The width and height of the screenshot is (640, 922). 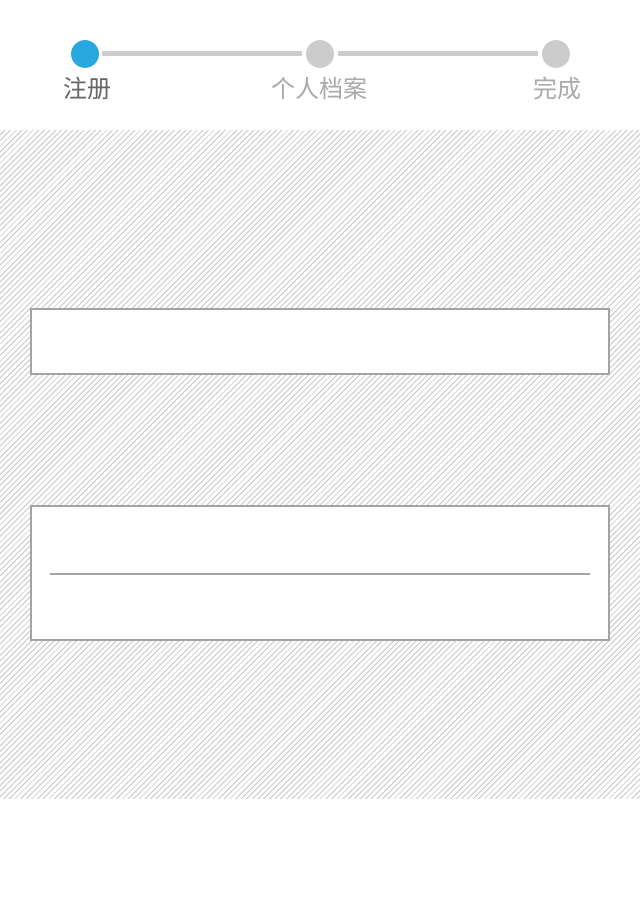 I want to click on step-label-register: 注册, so click(x=87, y=89).